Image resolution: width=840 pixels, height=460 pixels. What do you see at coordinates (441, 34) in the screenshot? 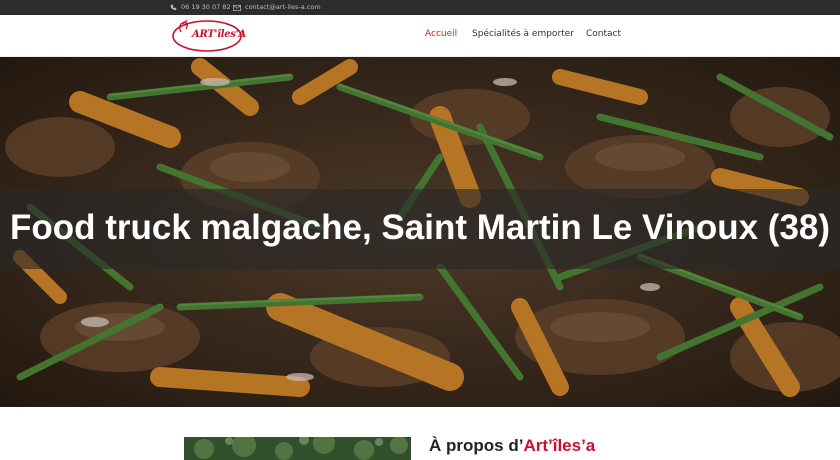
I see `nav-item-accueil: Accueil` at bounding box center [441, 34].